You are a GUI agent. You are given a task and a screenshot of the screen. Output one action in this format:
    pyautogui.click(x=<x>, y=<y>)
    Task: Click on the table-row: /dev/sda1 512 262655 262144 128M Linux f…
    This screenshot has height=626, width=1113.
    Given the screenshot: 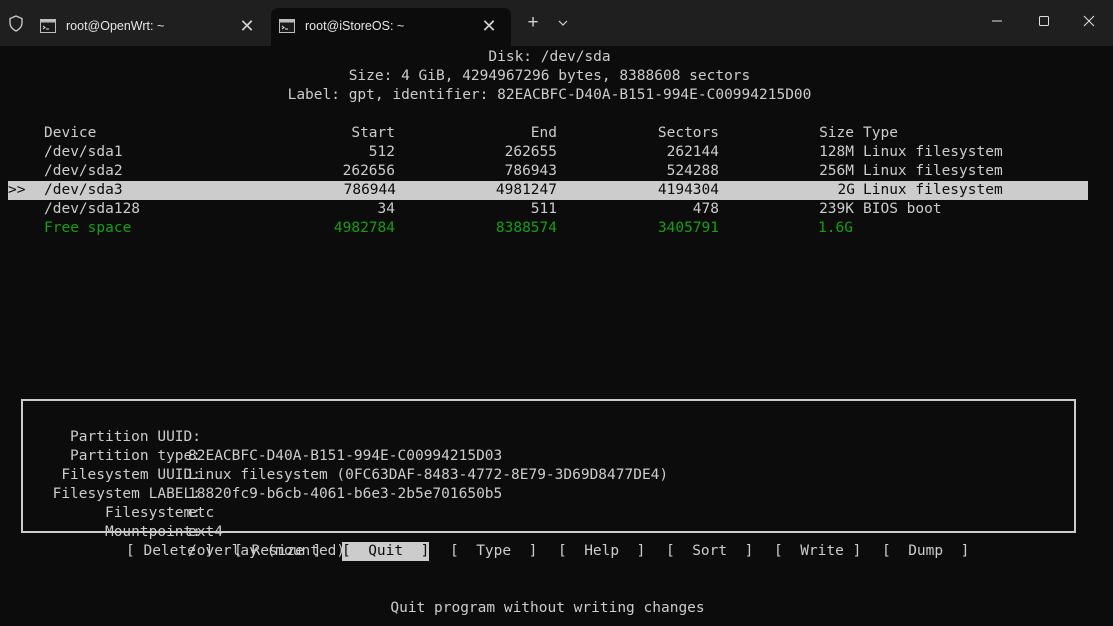 What is the action you would take?
    pyautogui.click(x=556, y=152)
    